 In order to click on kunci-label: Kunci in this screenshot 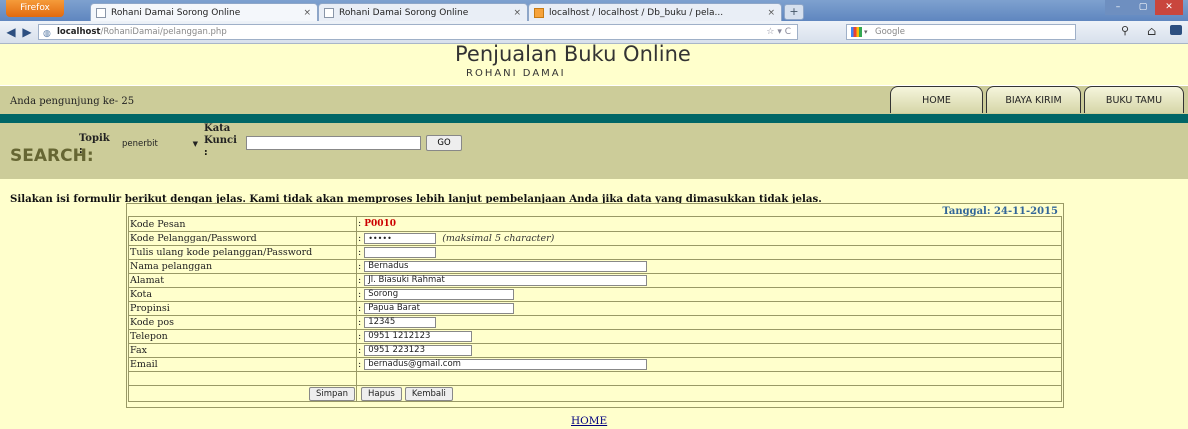, I will do `click(220, 140)`.